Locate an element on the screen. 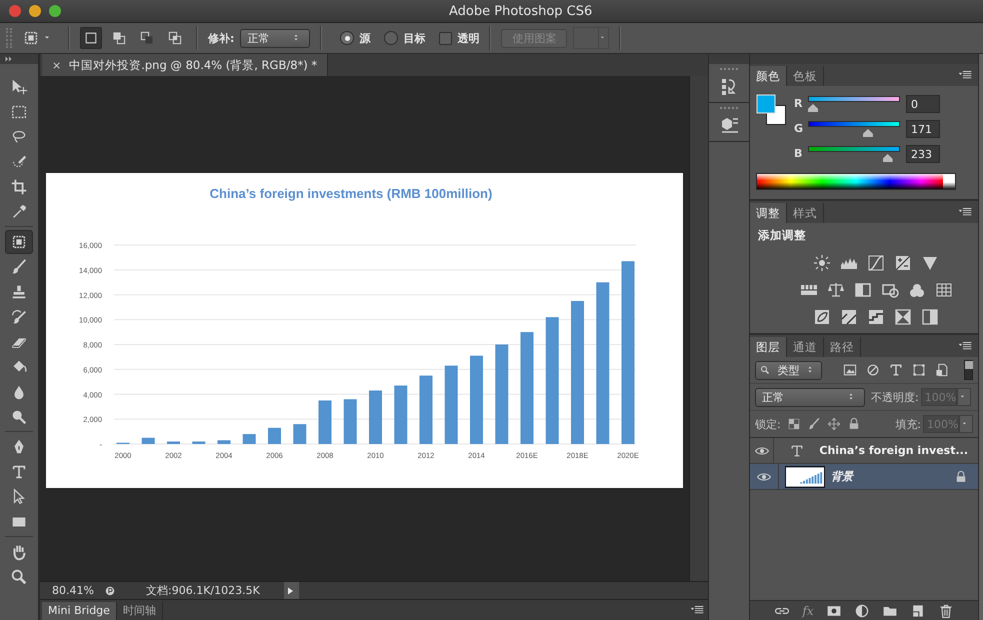 This screenshot has width=983, height=620. subtract-selection-icon is located at coordinates (147, 38).